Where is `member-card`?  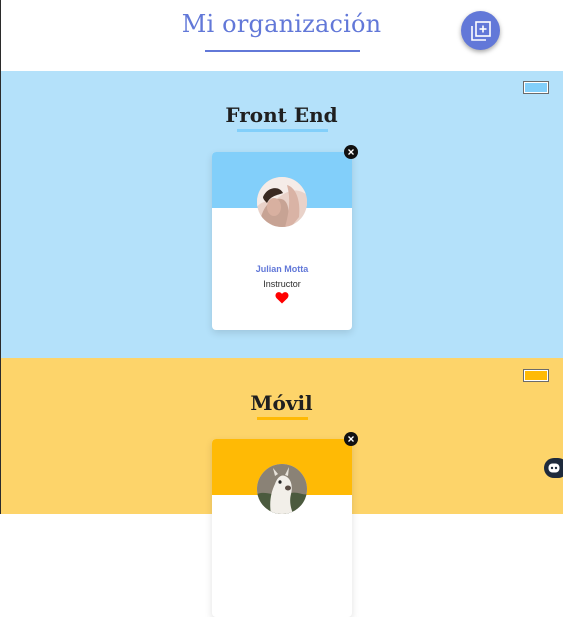
member-card is located at coordinates (285, 524).